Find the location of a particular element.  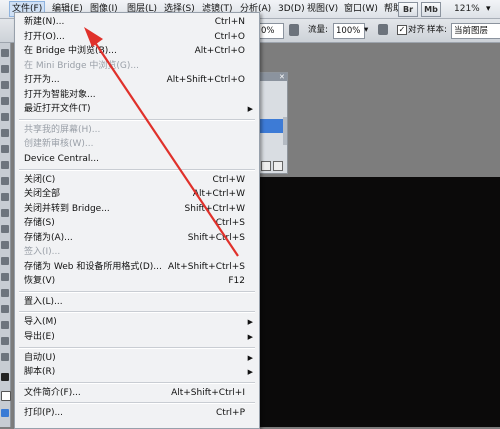

history-brush-tool-icon is located at coordinates (5, 197).